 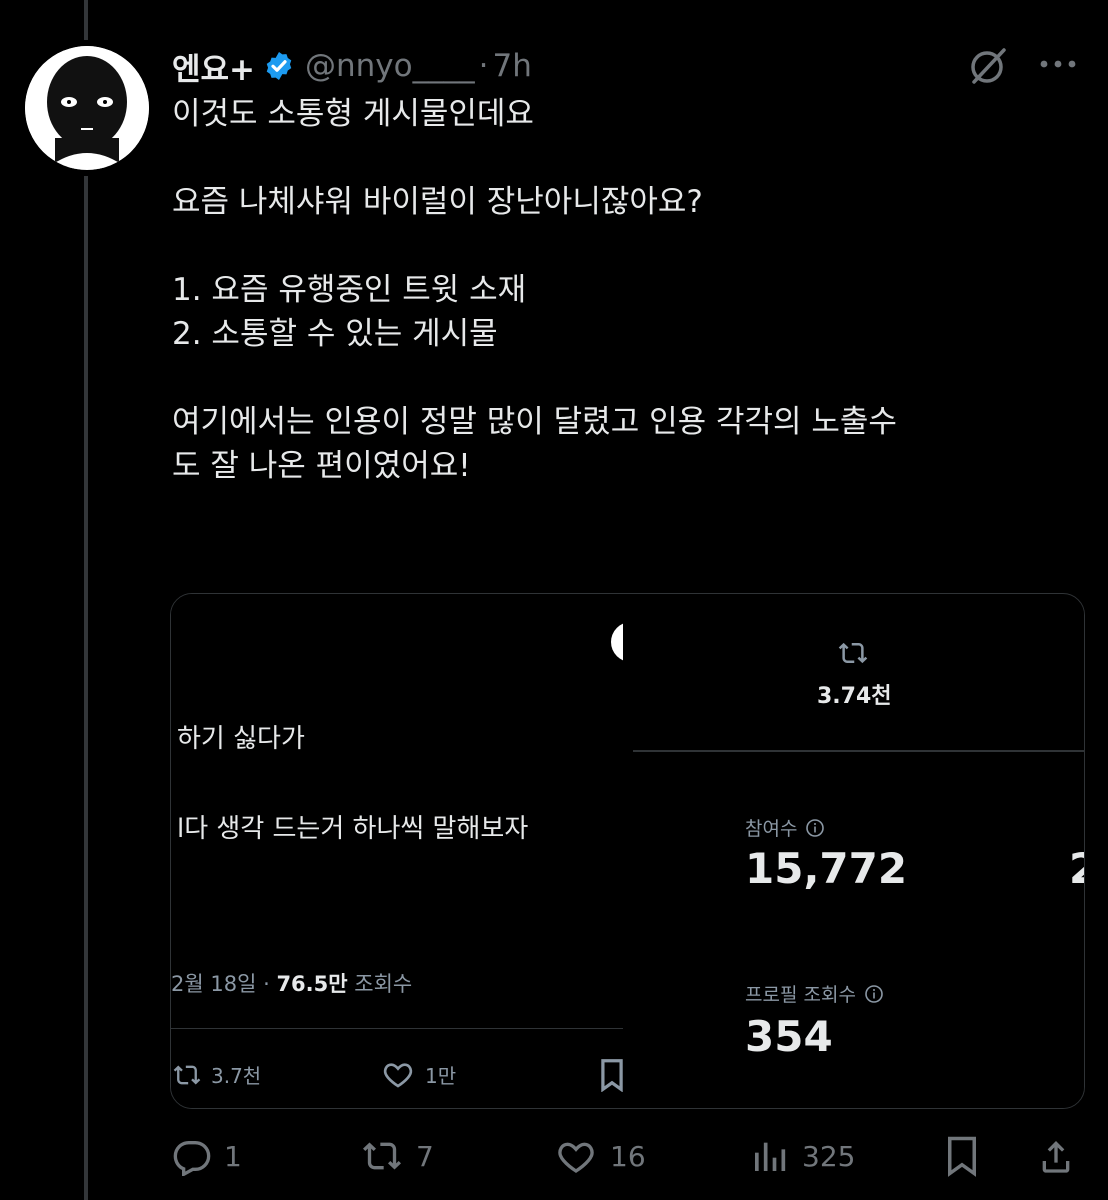 I want to click on reply-button: 1, so click(x=207, y=1156).